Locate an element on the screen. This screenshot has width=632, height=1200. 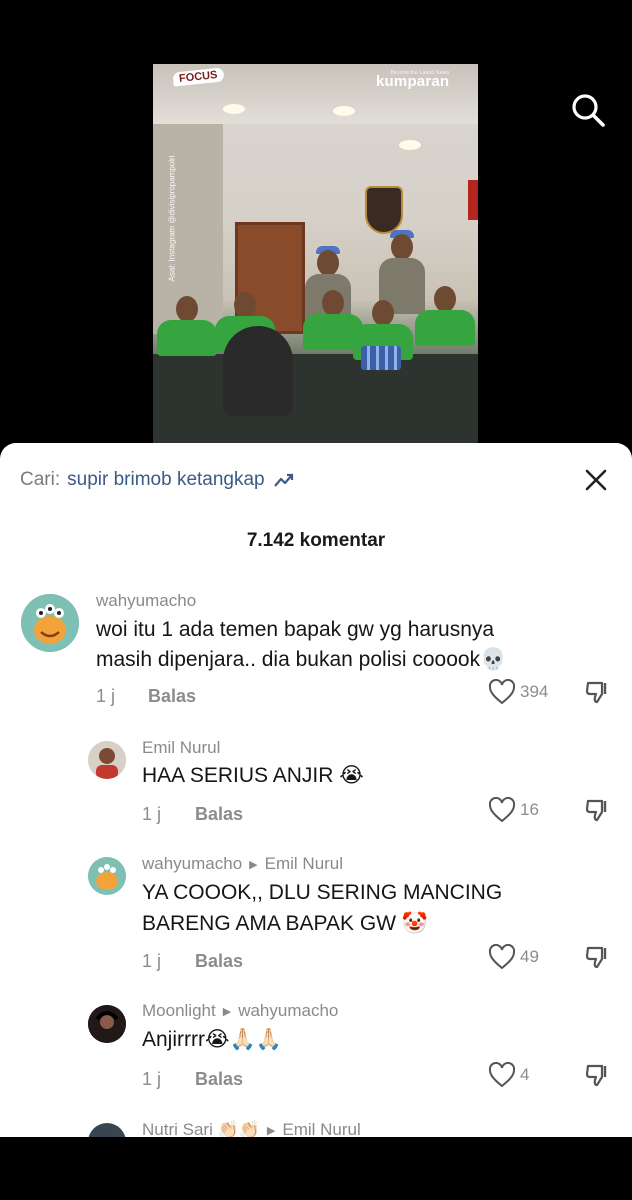
search-suggestion: Cari: supir brimob ketangkap is located at coordinates (157, 480).